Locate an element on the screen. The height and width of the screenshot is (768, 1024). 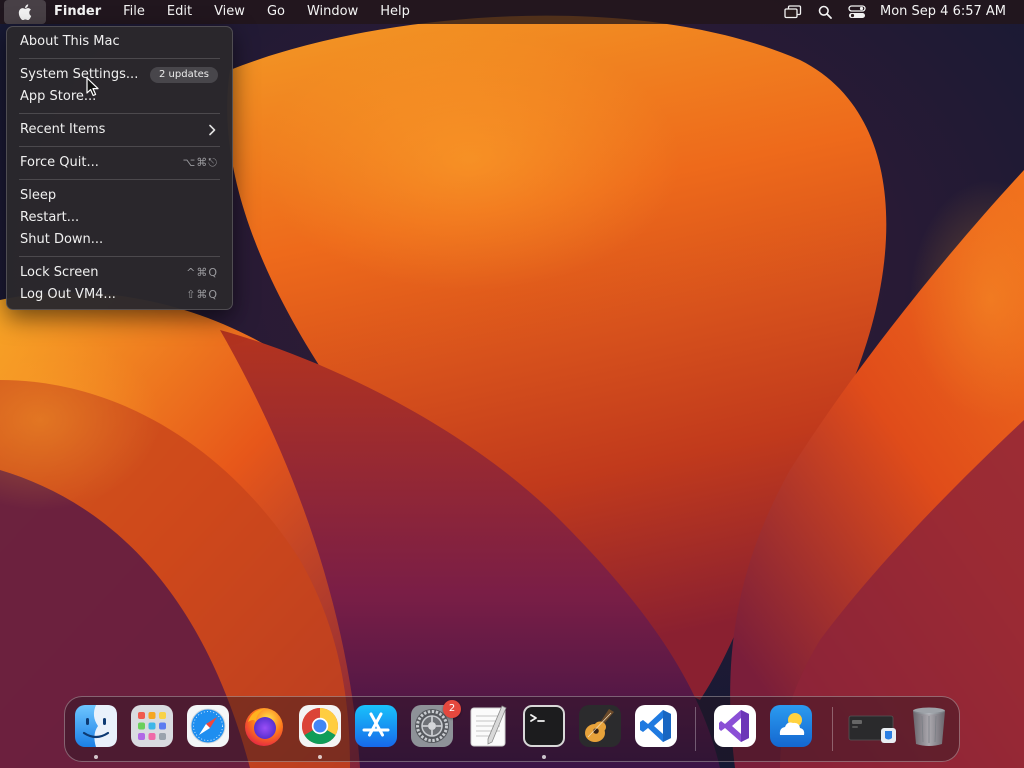
menu-view: View is located at coordinates (229, 12).